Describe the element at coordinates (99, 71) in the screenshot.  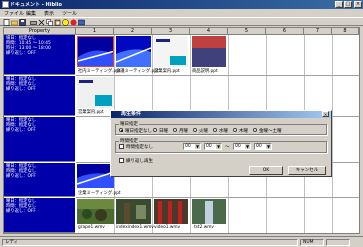
I see `file-name: 社内ミーティング.ppt` at that location.